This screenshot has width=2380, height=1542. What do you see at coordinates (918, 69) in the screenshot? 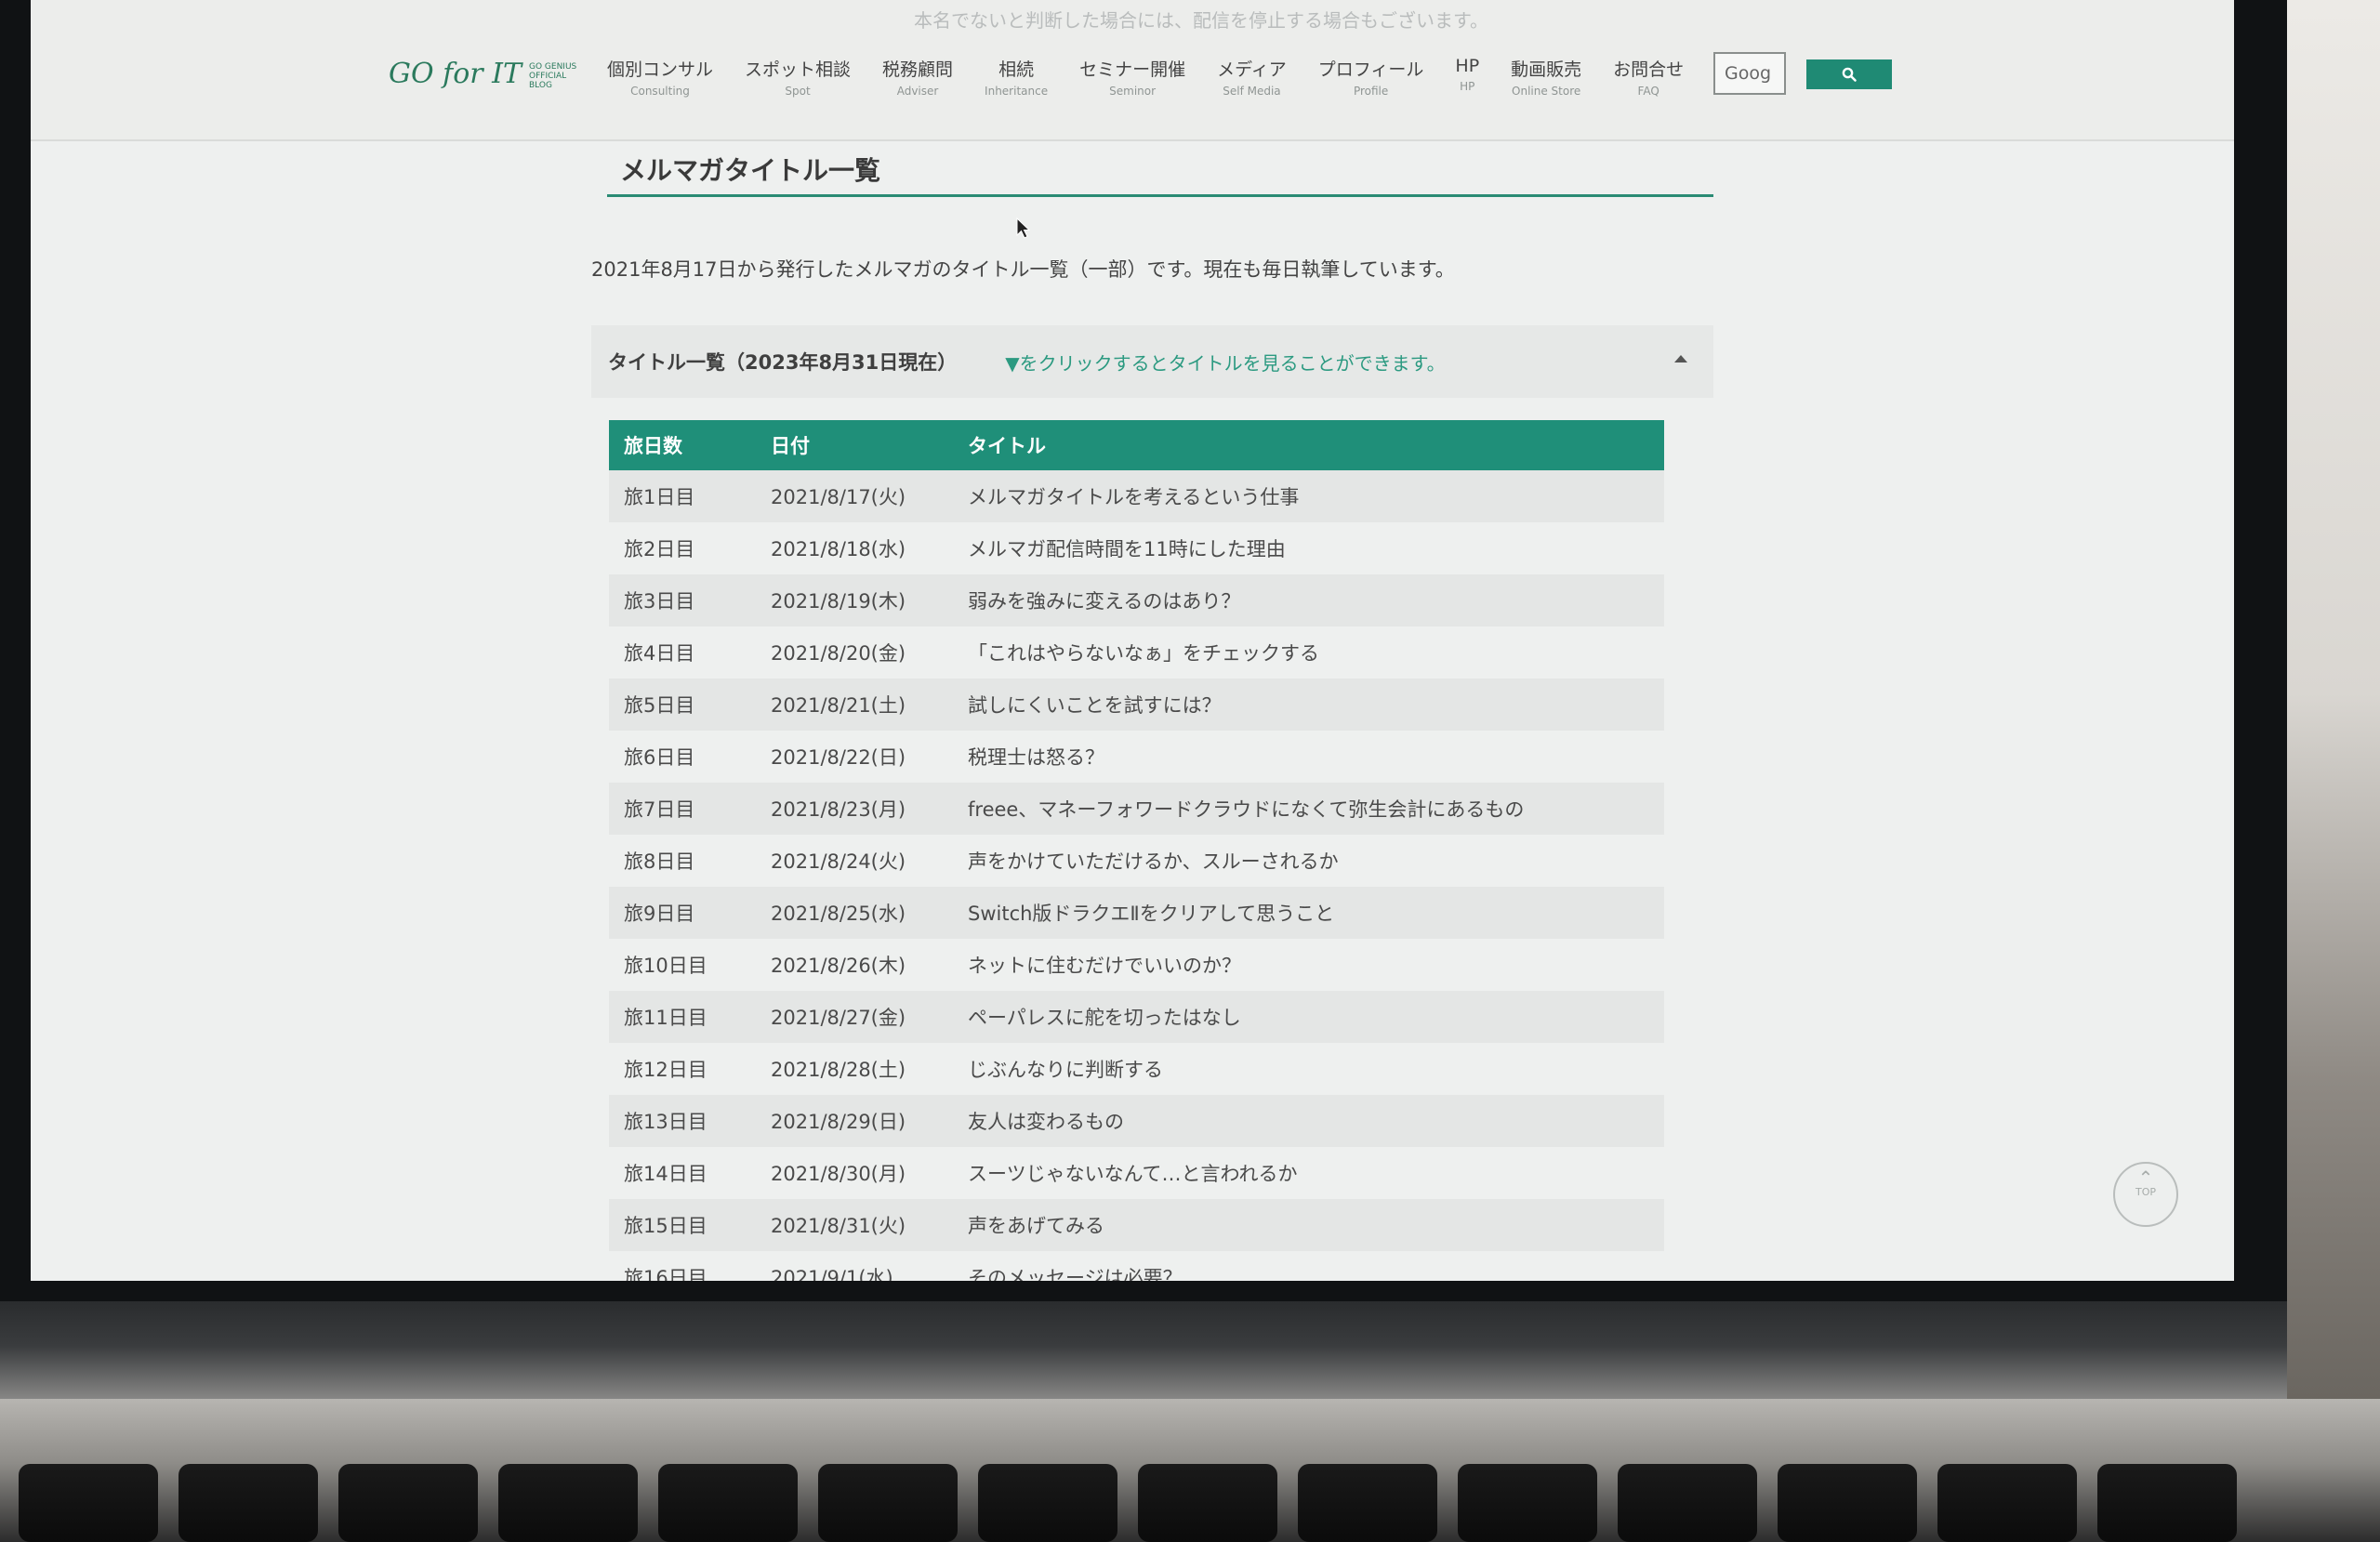
I see `nav-item-label: 税務顧問` at bounding box center [918, 69].